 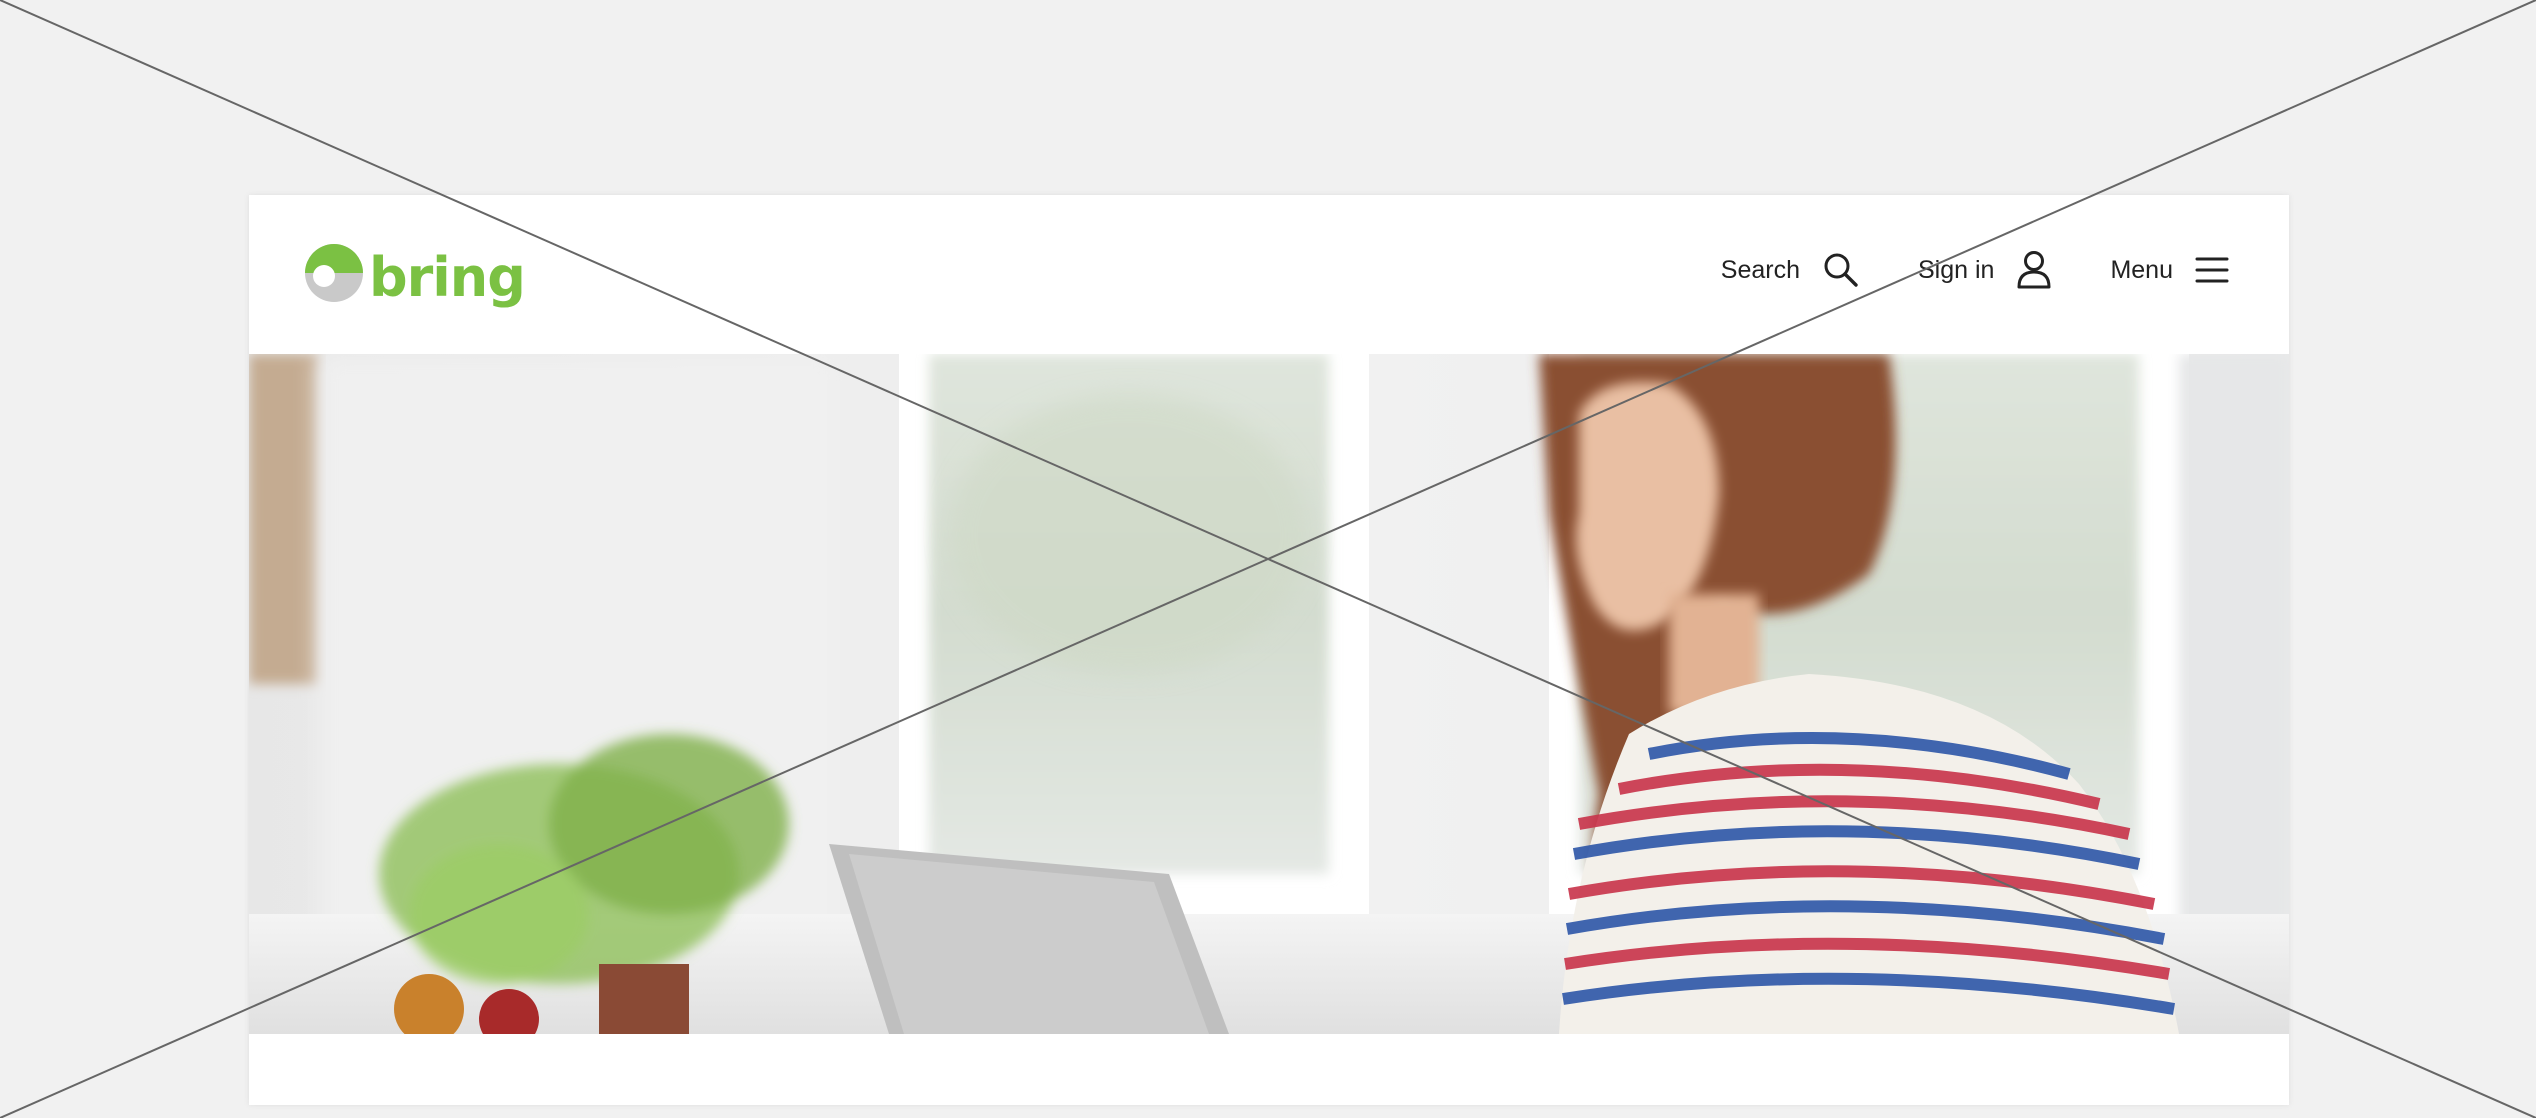 What do you see at coordinates (1760, 269) in the screenshot?
I see `search-label: Search` at bounding box center [1760, 269].